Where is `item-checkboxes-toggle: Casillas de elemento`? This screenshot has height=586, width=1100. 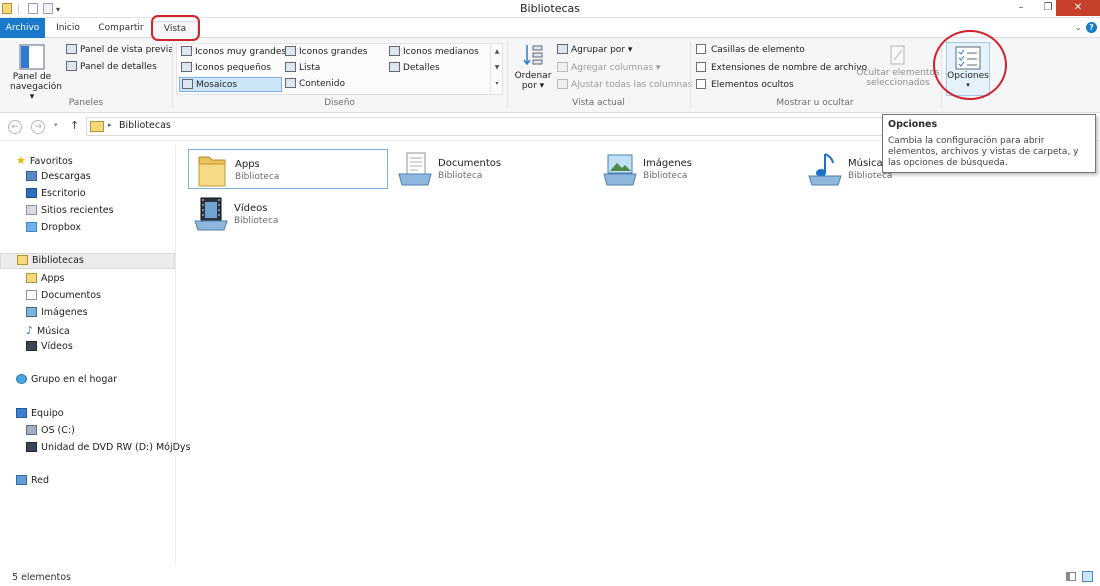 item-checkboxes-toggle: Casillas de elemento is located at coordinates (750, 49).